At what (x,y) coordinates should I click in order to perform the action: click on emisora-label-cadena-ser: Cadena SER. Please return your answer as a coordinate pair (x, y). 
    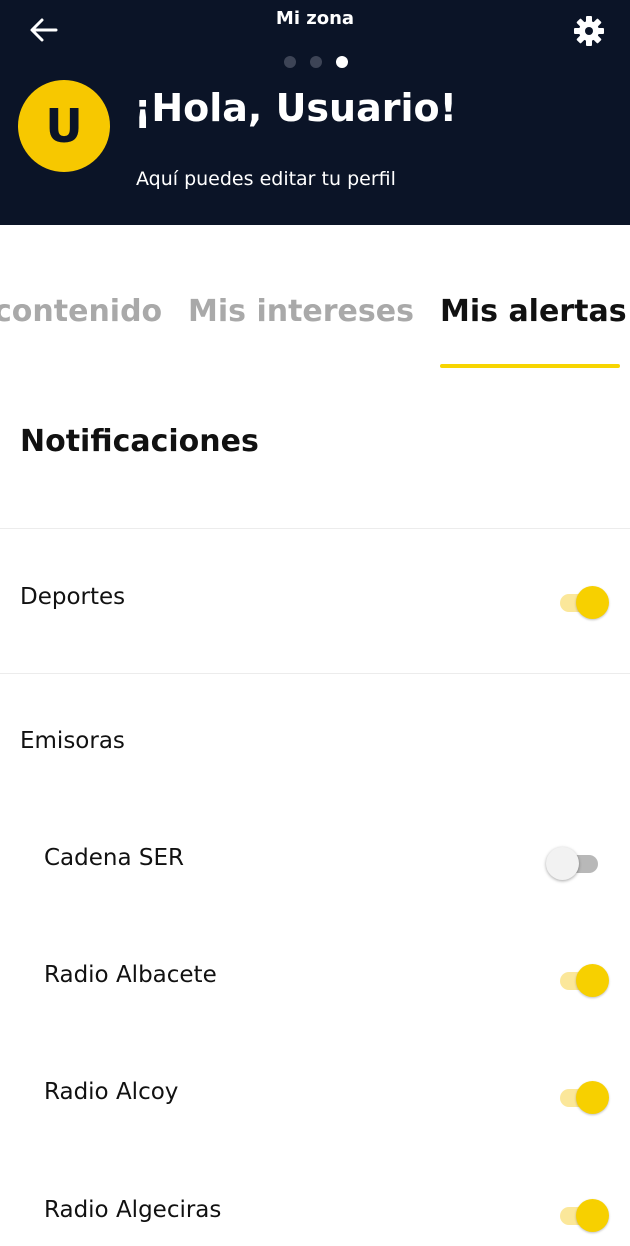
    Looking at the image, I should click on (114, 858).